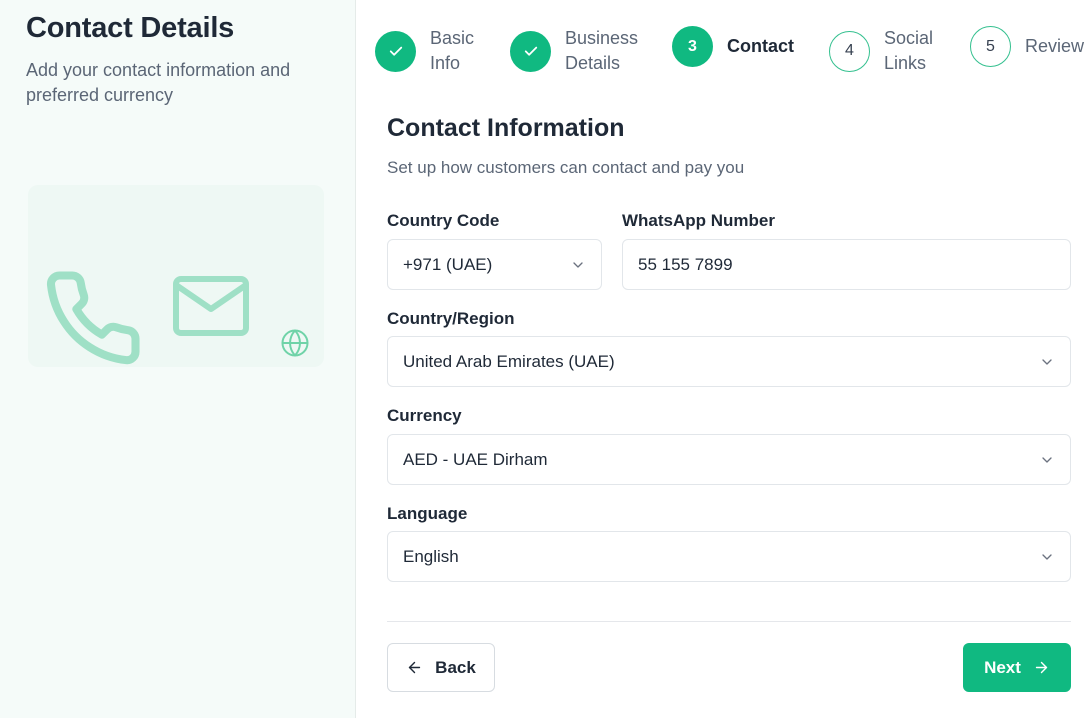 This screenshot has width=1087, height=718. Describe the element at coordinates (415, 667) in the screenshot. I see `arrow-left-icon` at that location.